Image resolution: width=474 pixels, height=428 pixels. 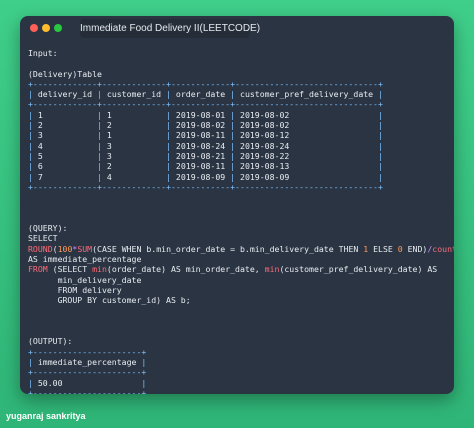 I want to click on table-cell: 2019-08-12, so click(x=265, y=135).